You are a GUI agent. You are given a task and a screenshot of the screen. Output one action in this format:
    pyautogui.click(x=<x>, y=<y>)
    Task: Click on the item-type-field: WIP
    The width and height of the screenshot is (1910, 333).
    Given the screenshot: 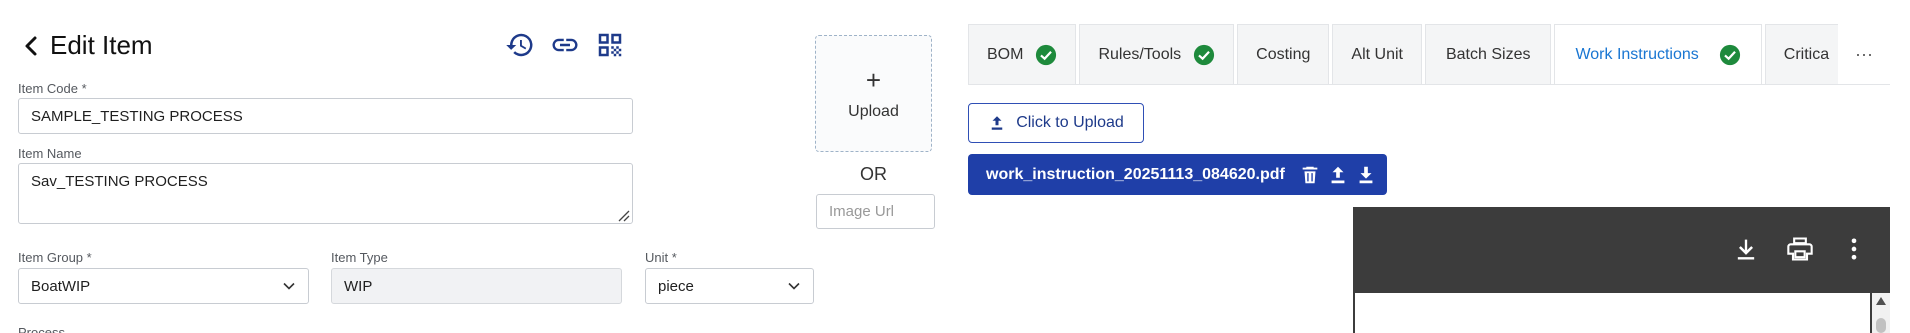 What is the action you would take?
    pyautogui.click(x=476, y=286)
    